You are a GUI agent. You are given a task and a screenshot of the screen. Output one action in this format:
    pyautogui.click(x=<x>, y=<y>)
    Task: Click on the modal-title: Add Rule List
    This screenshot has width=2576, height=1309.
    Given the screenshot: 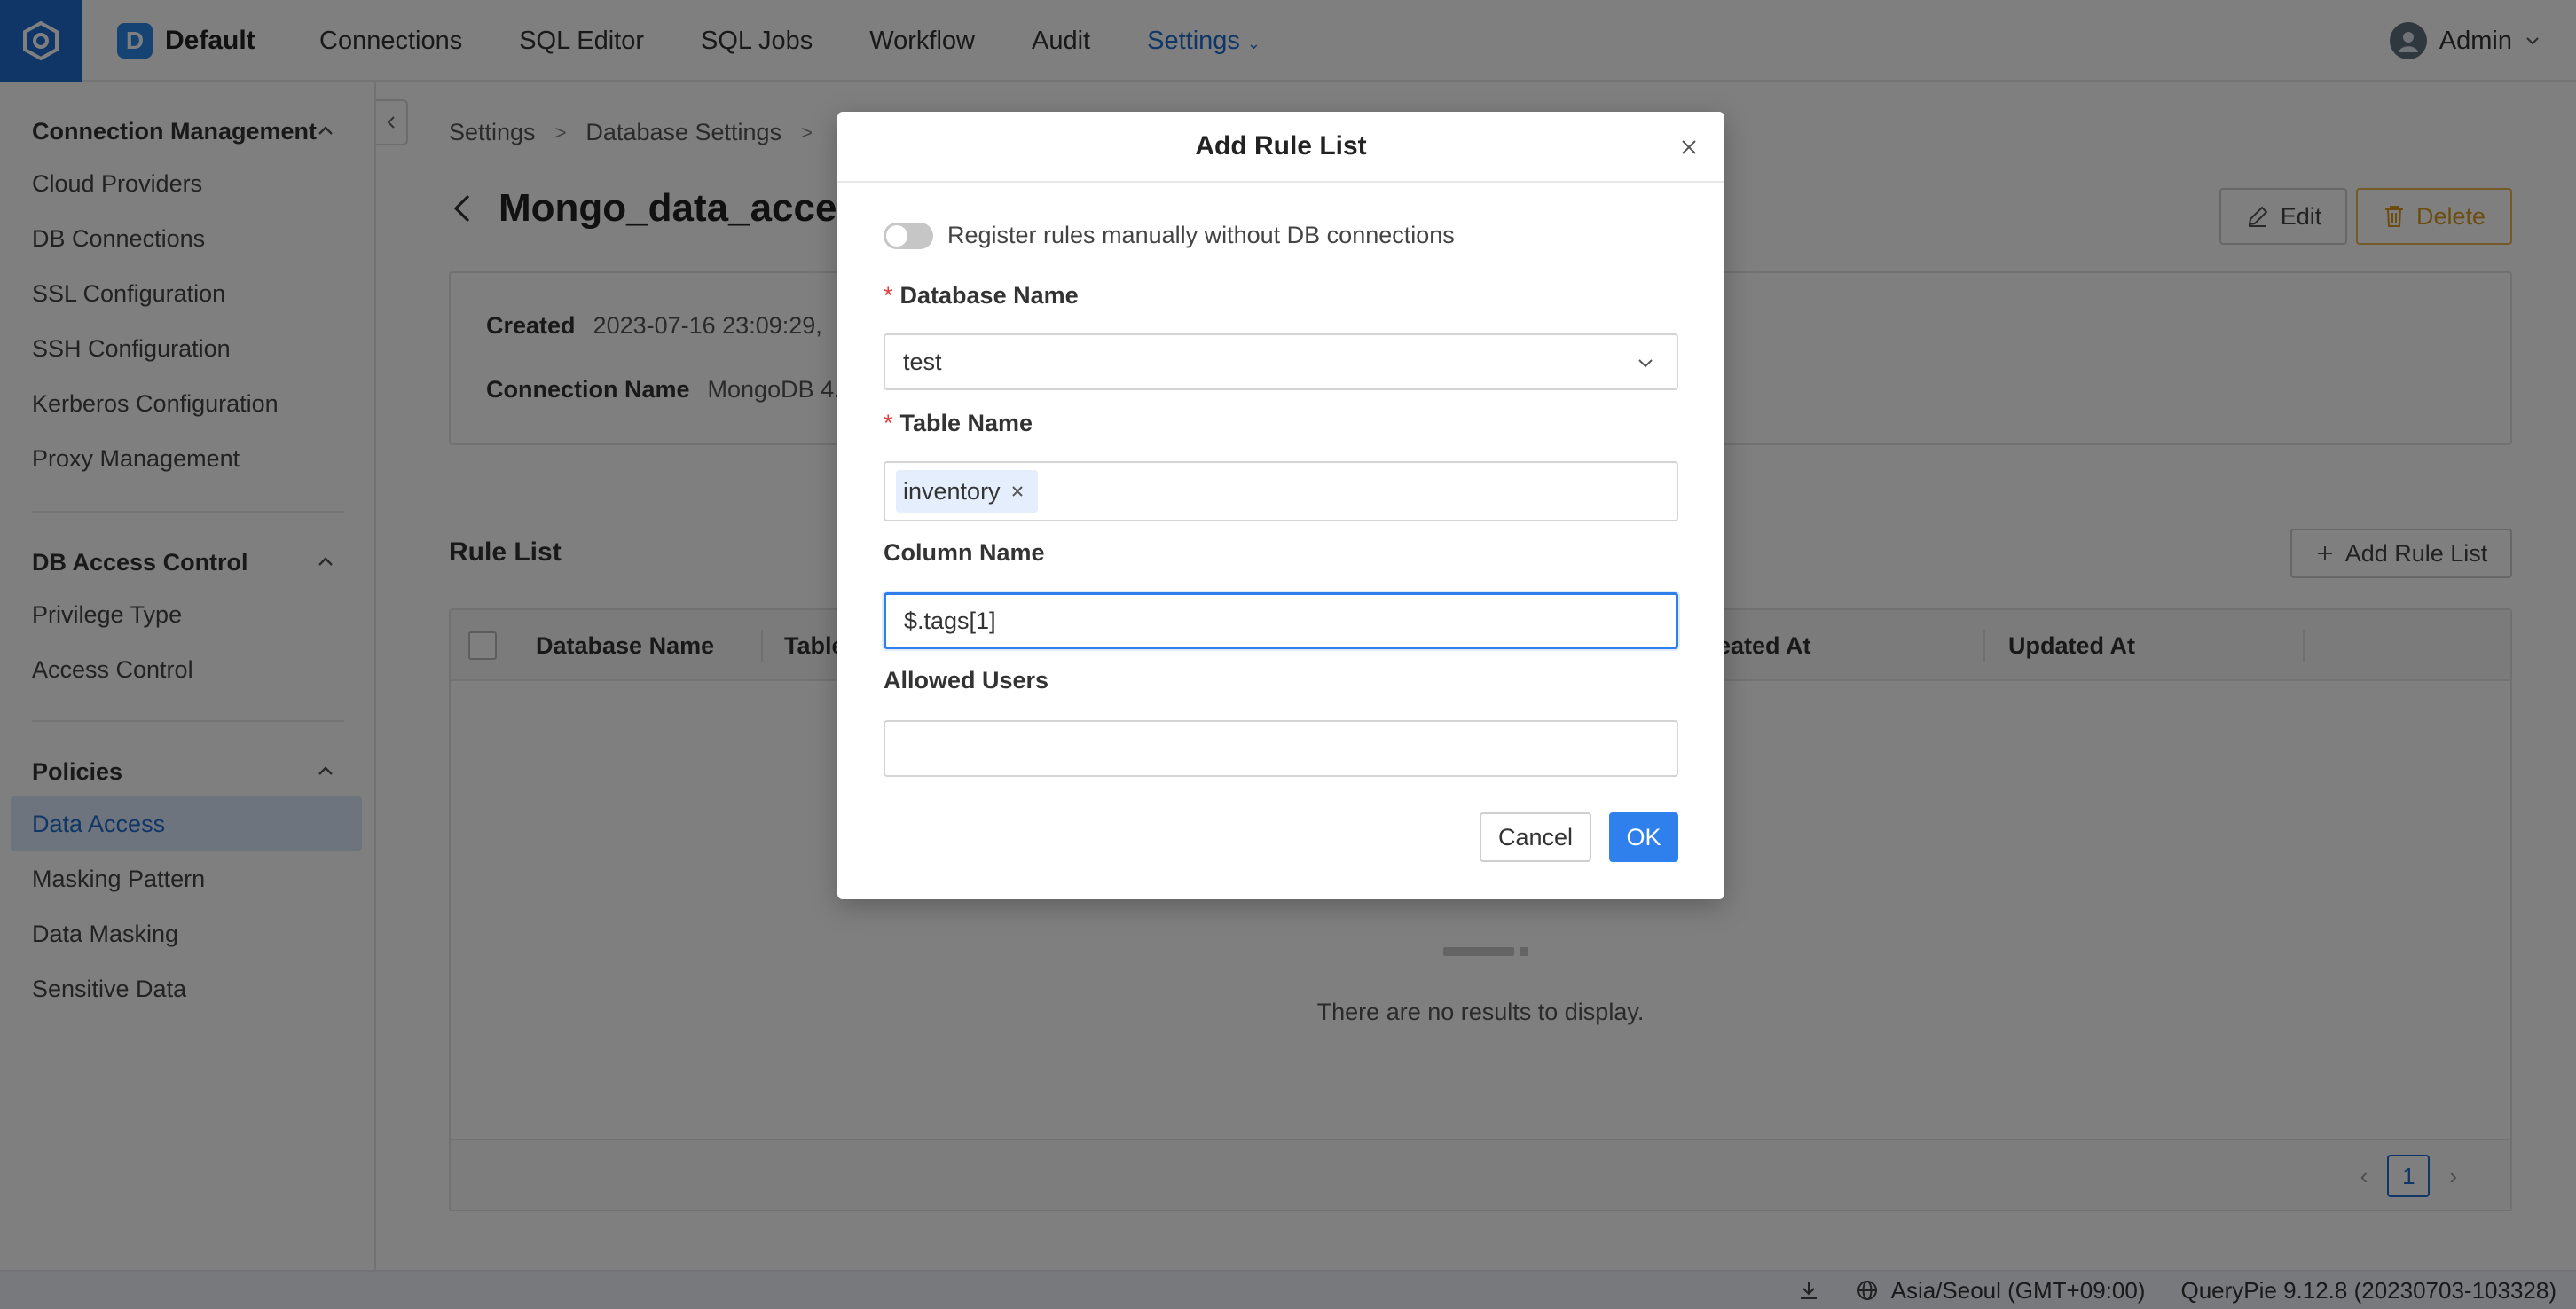 What is the action you would take?
    pyautogui.click(x=1281, y=146)
    